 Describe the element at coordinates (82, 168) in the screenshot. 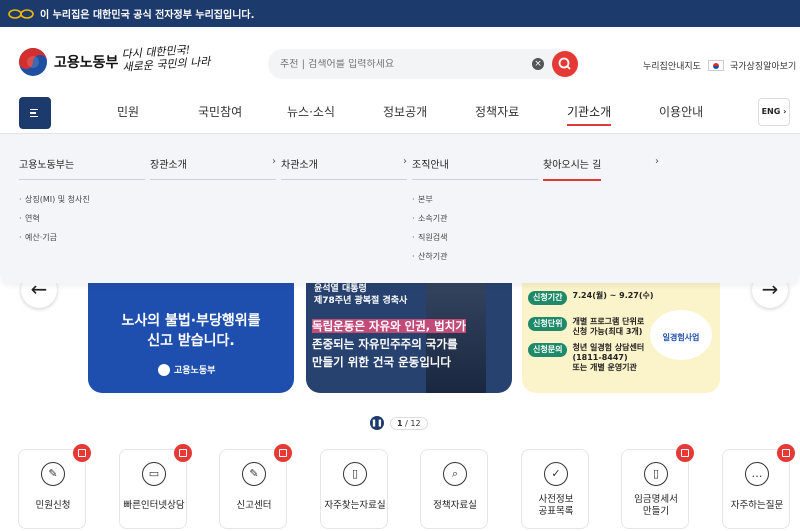

I see `mega-column-title: 고용노동부는` at that location.